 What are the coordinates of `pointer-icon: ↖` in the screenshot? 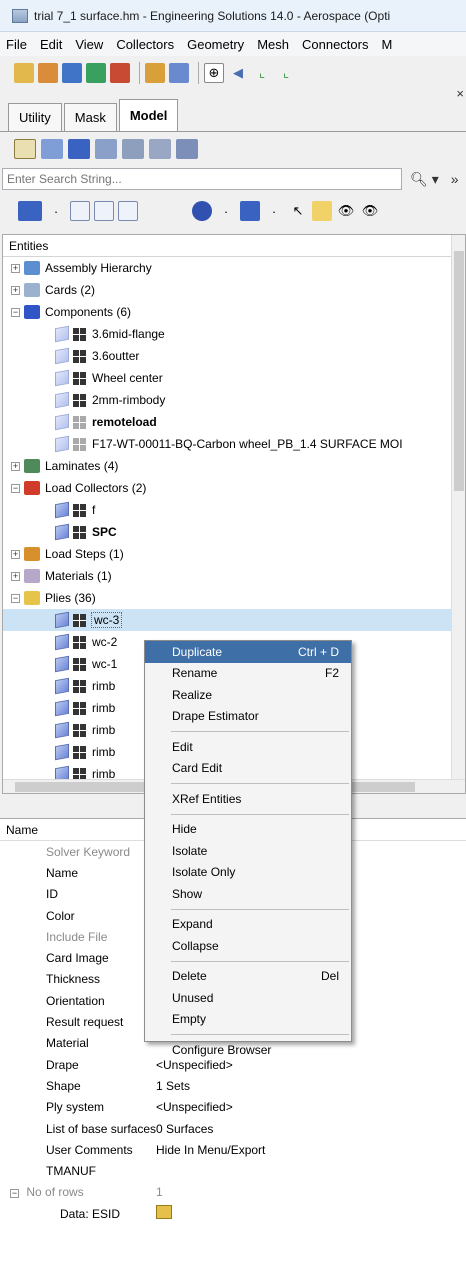 It's located at (298, 211).